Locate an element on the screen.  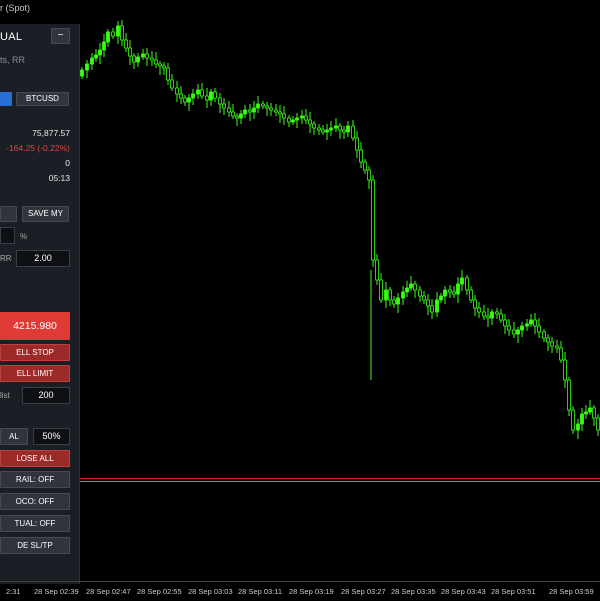
blue-tab-button is located at coordinates (6, 99).